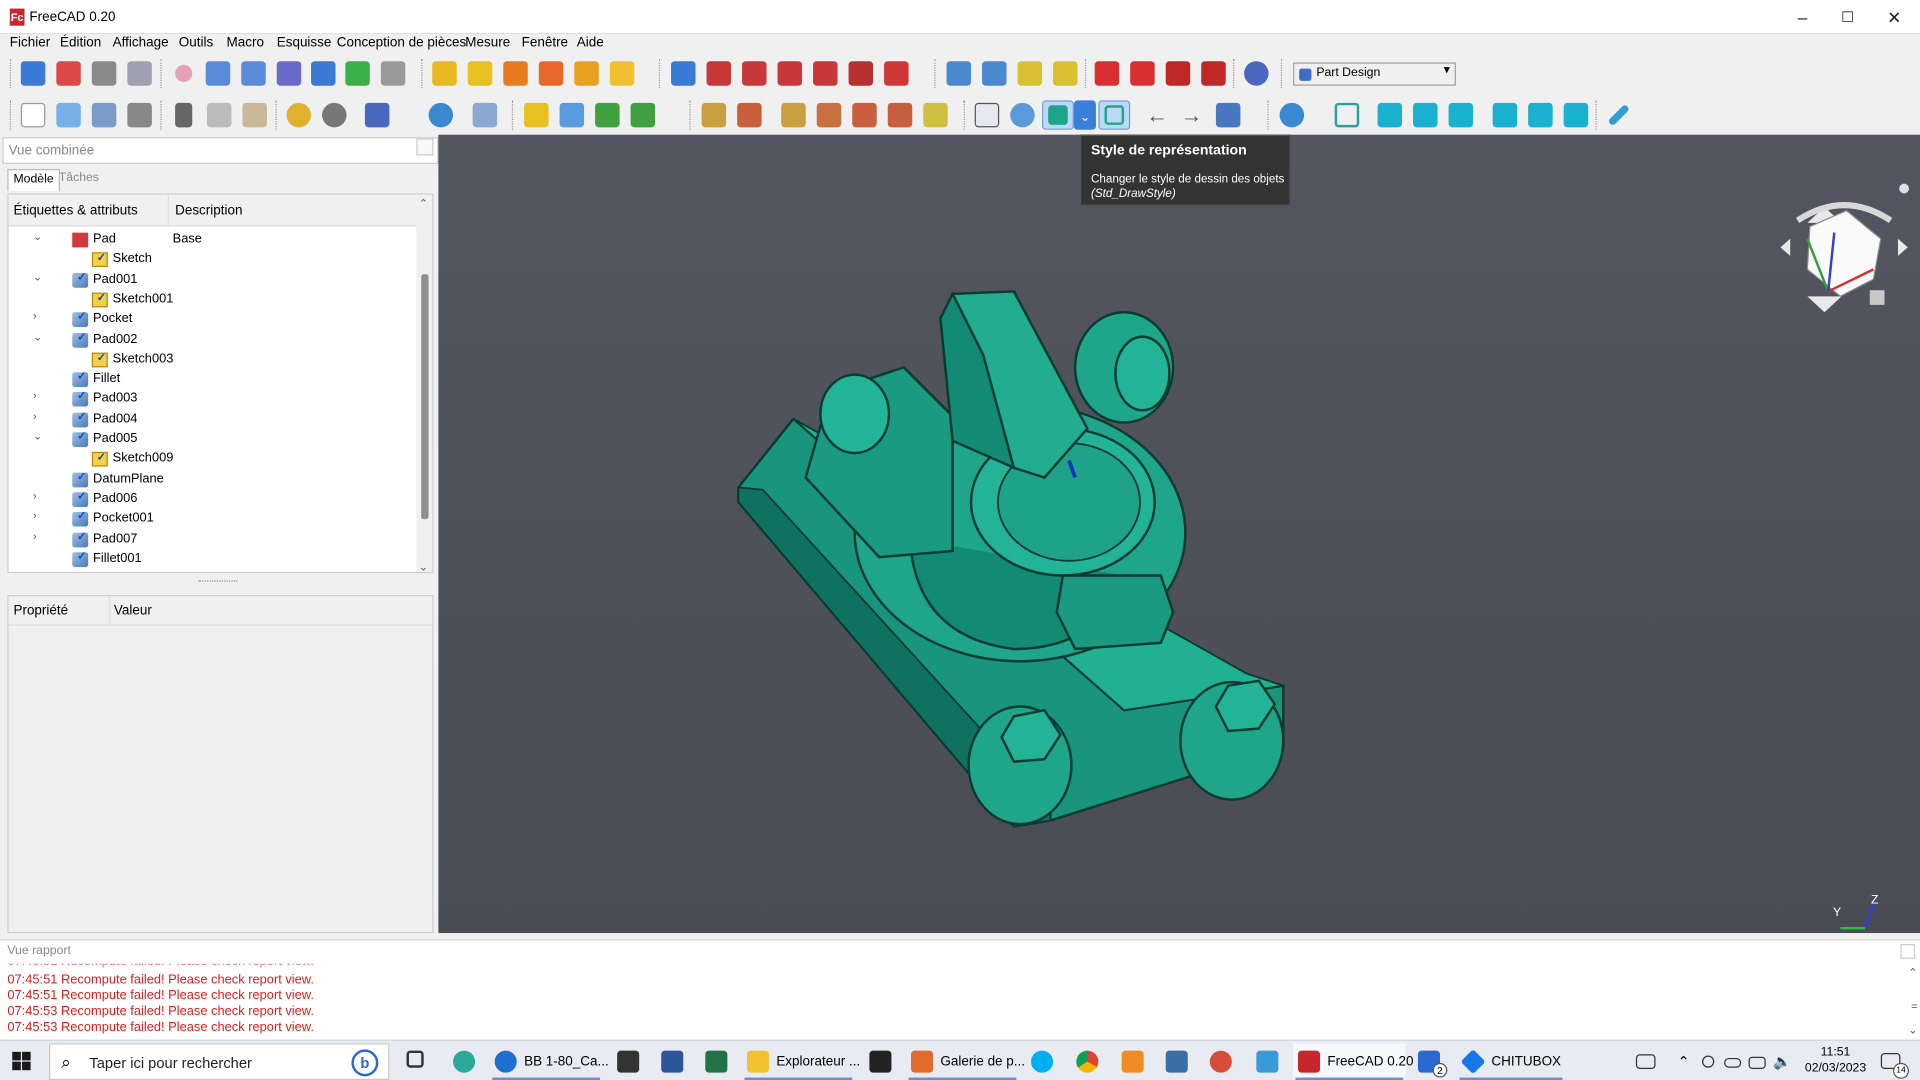 This screenshot has width=1920, height=1080. I want to click on top-view-icon, so click(1425, 115).